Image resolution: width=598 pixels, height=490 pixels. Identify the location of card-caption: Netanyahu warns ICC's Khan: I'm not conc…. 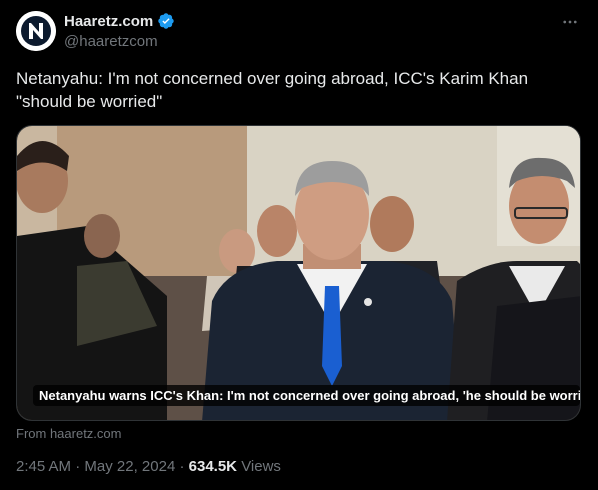
(306, 395).